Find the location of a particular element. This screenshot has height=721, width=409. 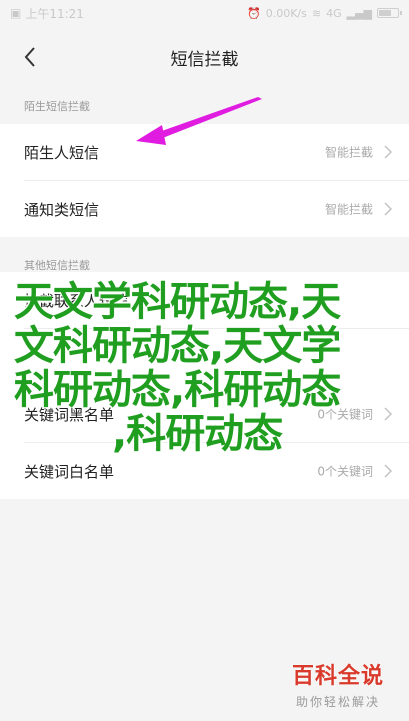

status-time: 上午11:21 is located at coordinates (54, 13).